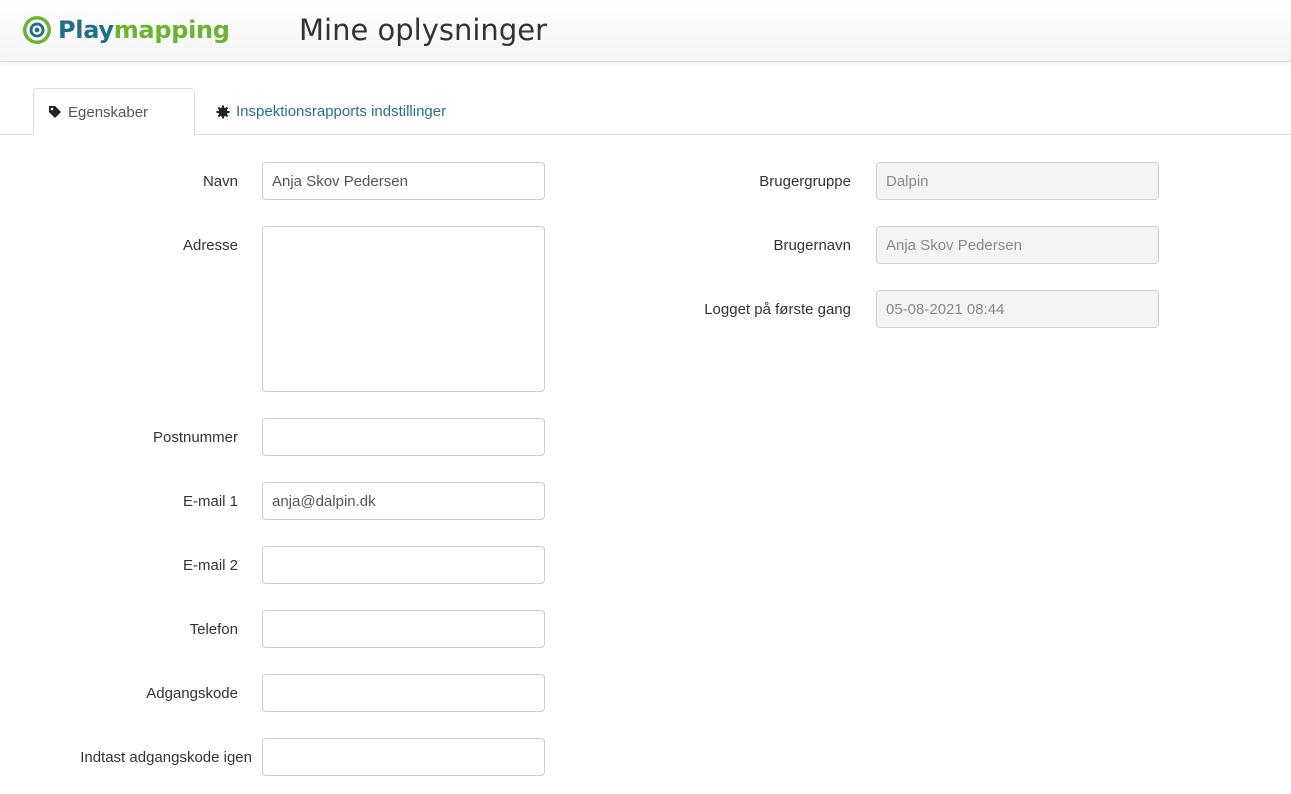  I want to click on tag-icon, so click(55, 112).